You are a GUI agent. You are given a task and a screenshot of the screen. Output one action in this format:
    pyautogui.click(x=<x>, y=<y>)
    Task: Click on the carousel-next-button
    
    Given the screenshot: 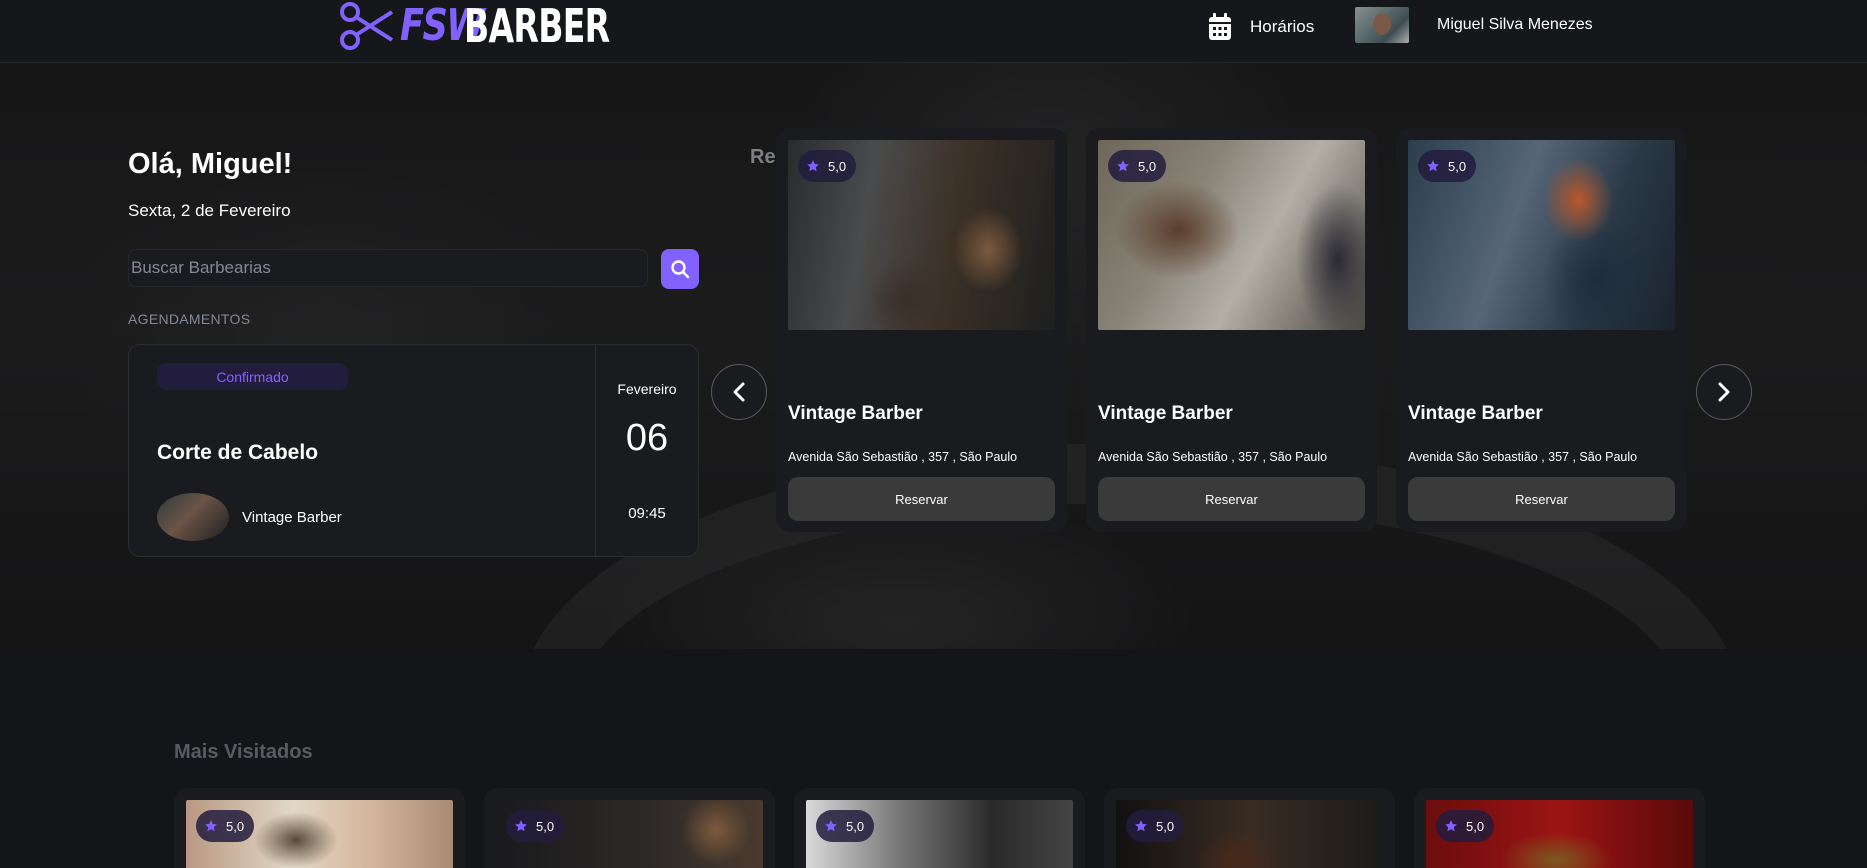 What is the action you would take?
    pyautogui.click(x=1724, y=392)
    